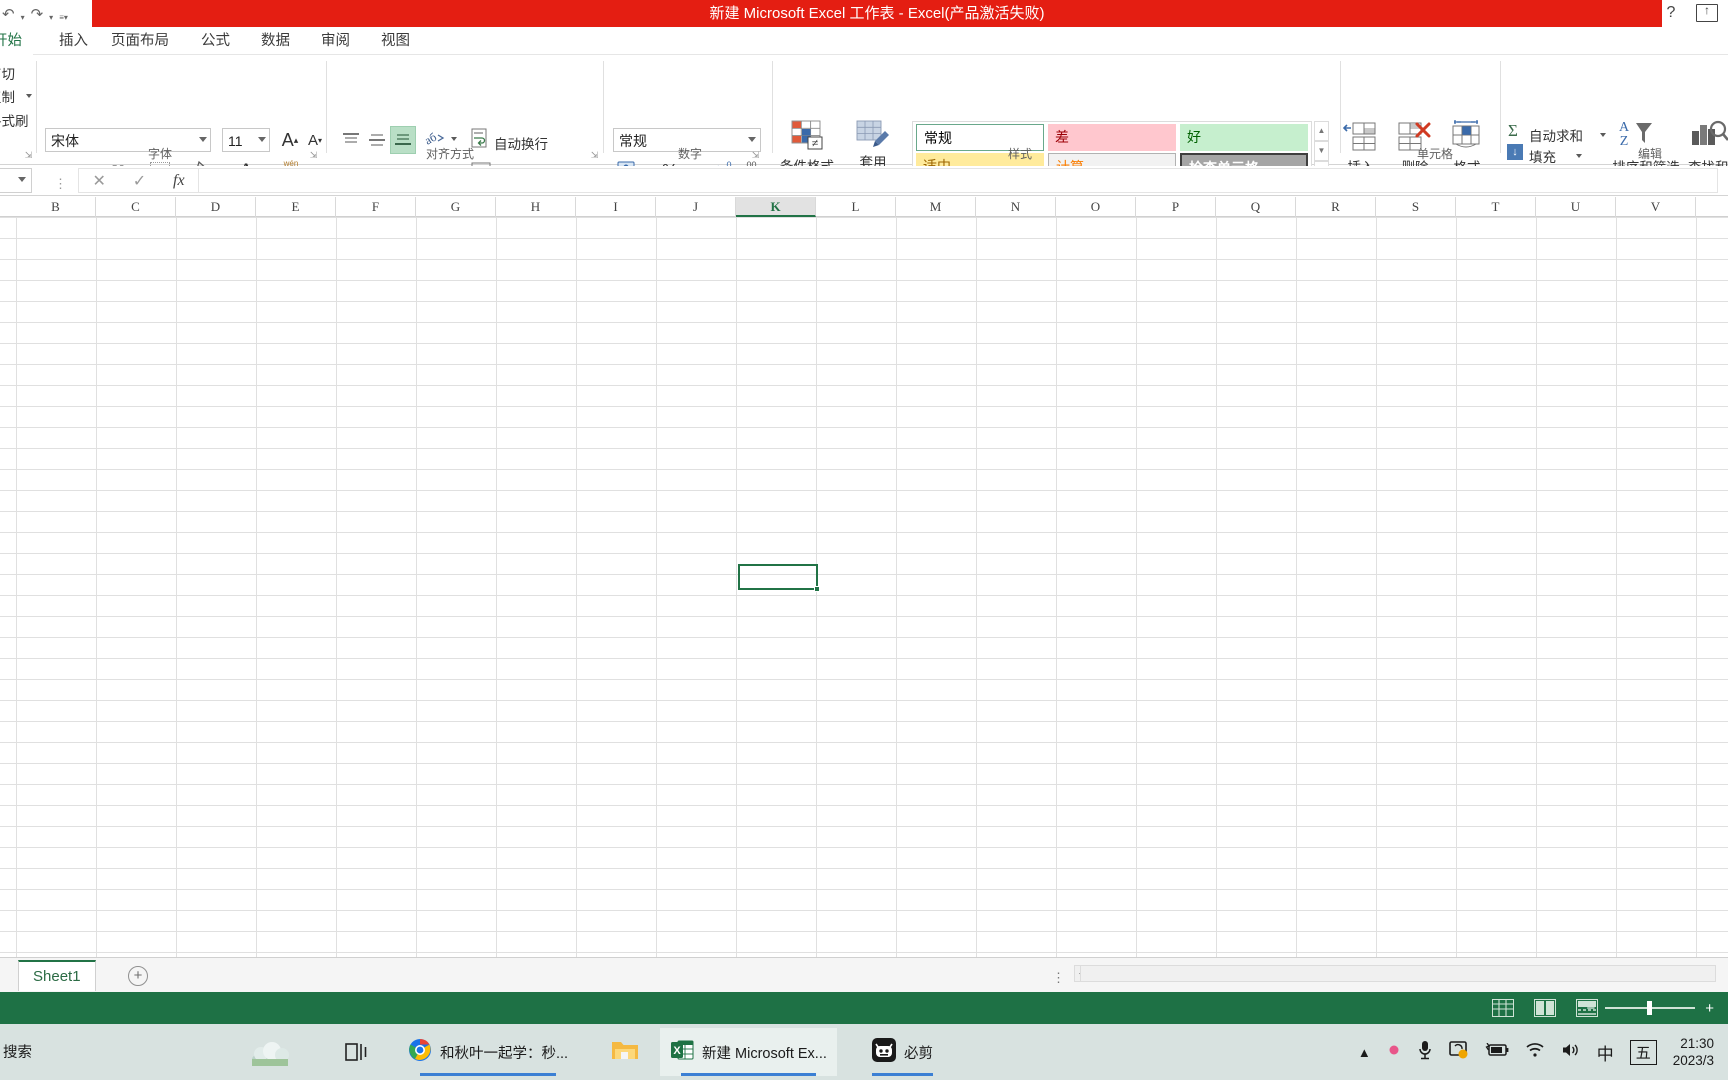 This screenshot has height=1080, width=1728. I want to click on insert-cells-icon, so click(1359, 137).